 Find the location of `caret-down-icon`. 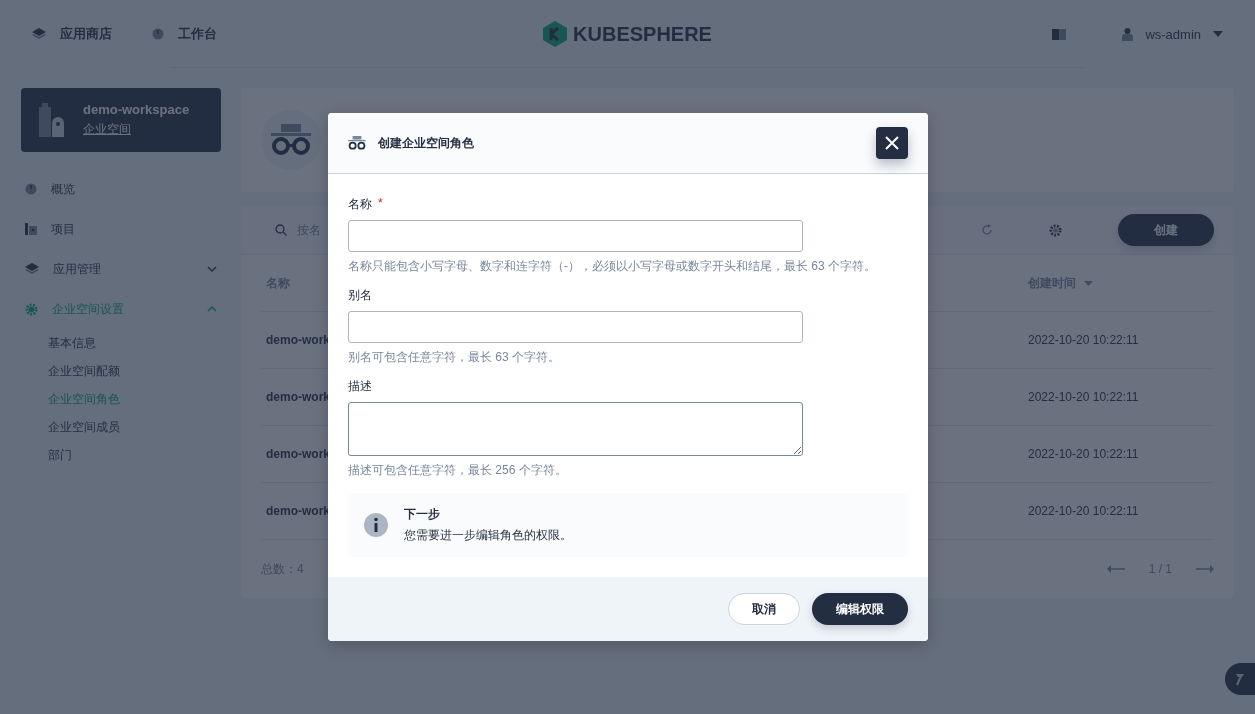

caret-down-icon is located at coordinates (1218, 34).